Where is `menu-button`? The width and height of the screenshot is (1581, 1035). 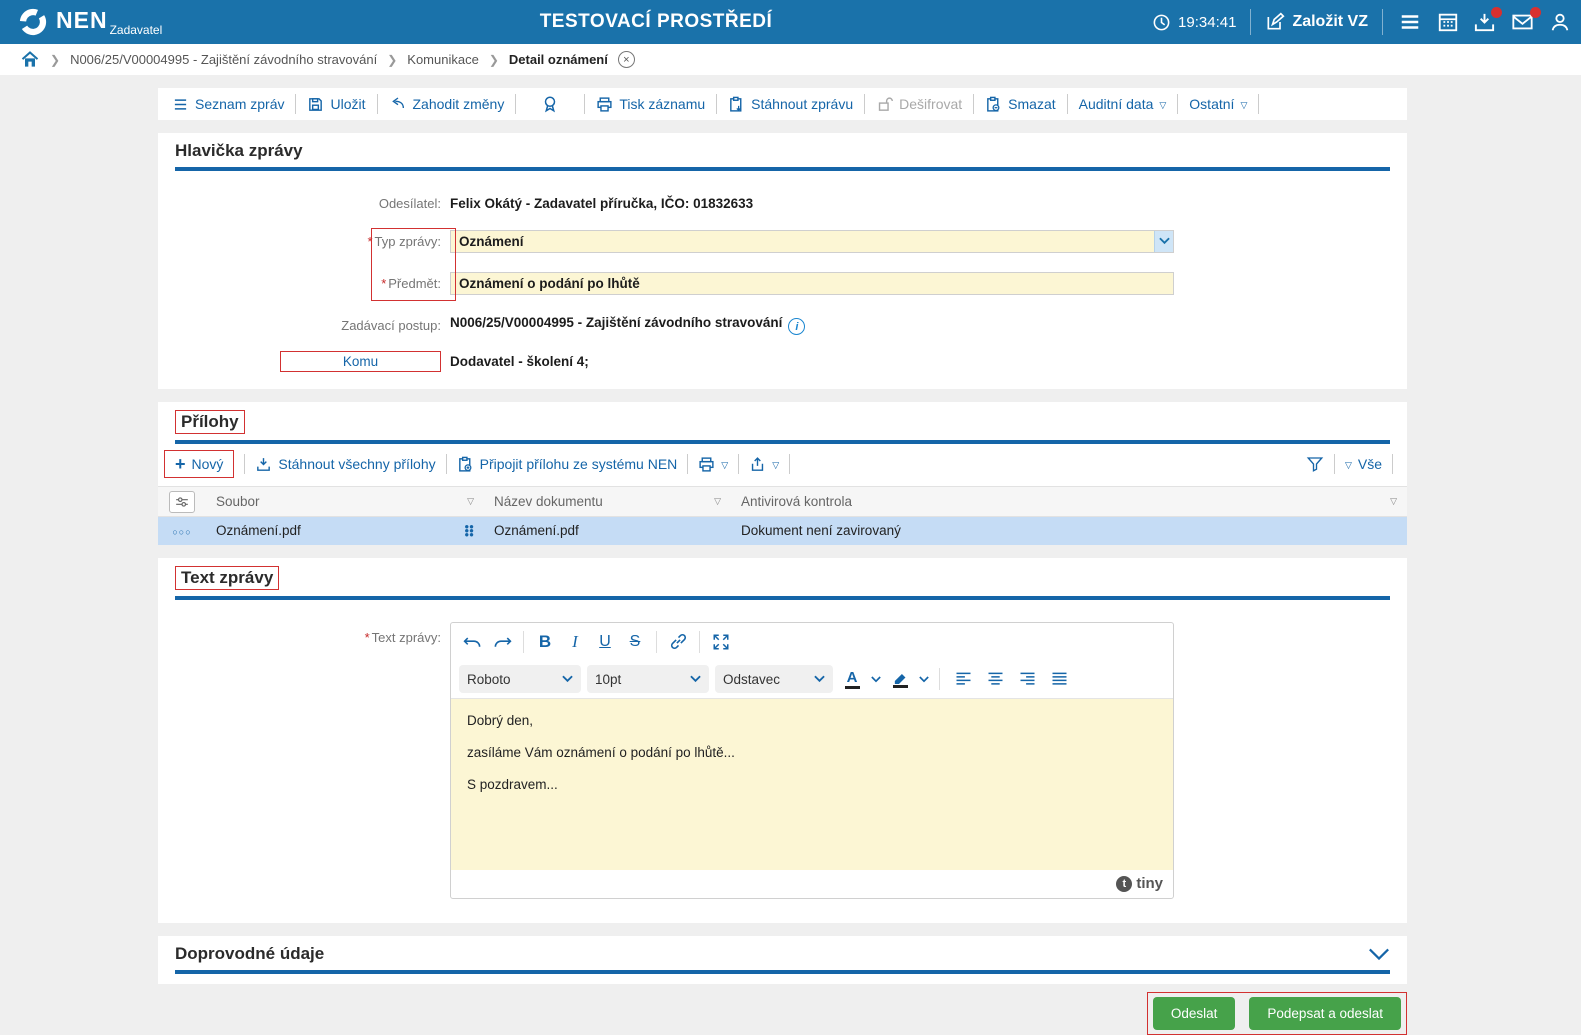
menu-button is located at coordinates (1410, 22).